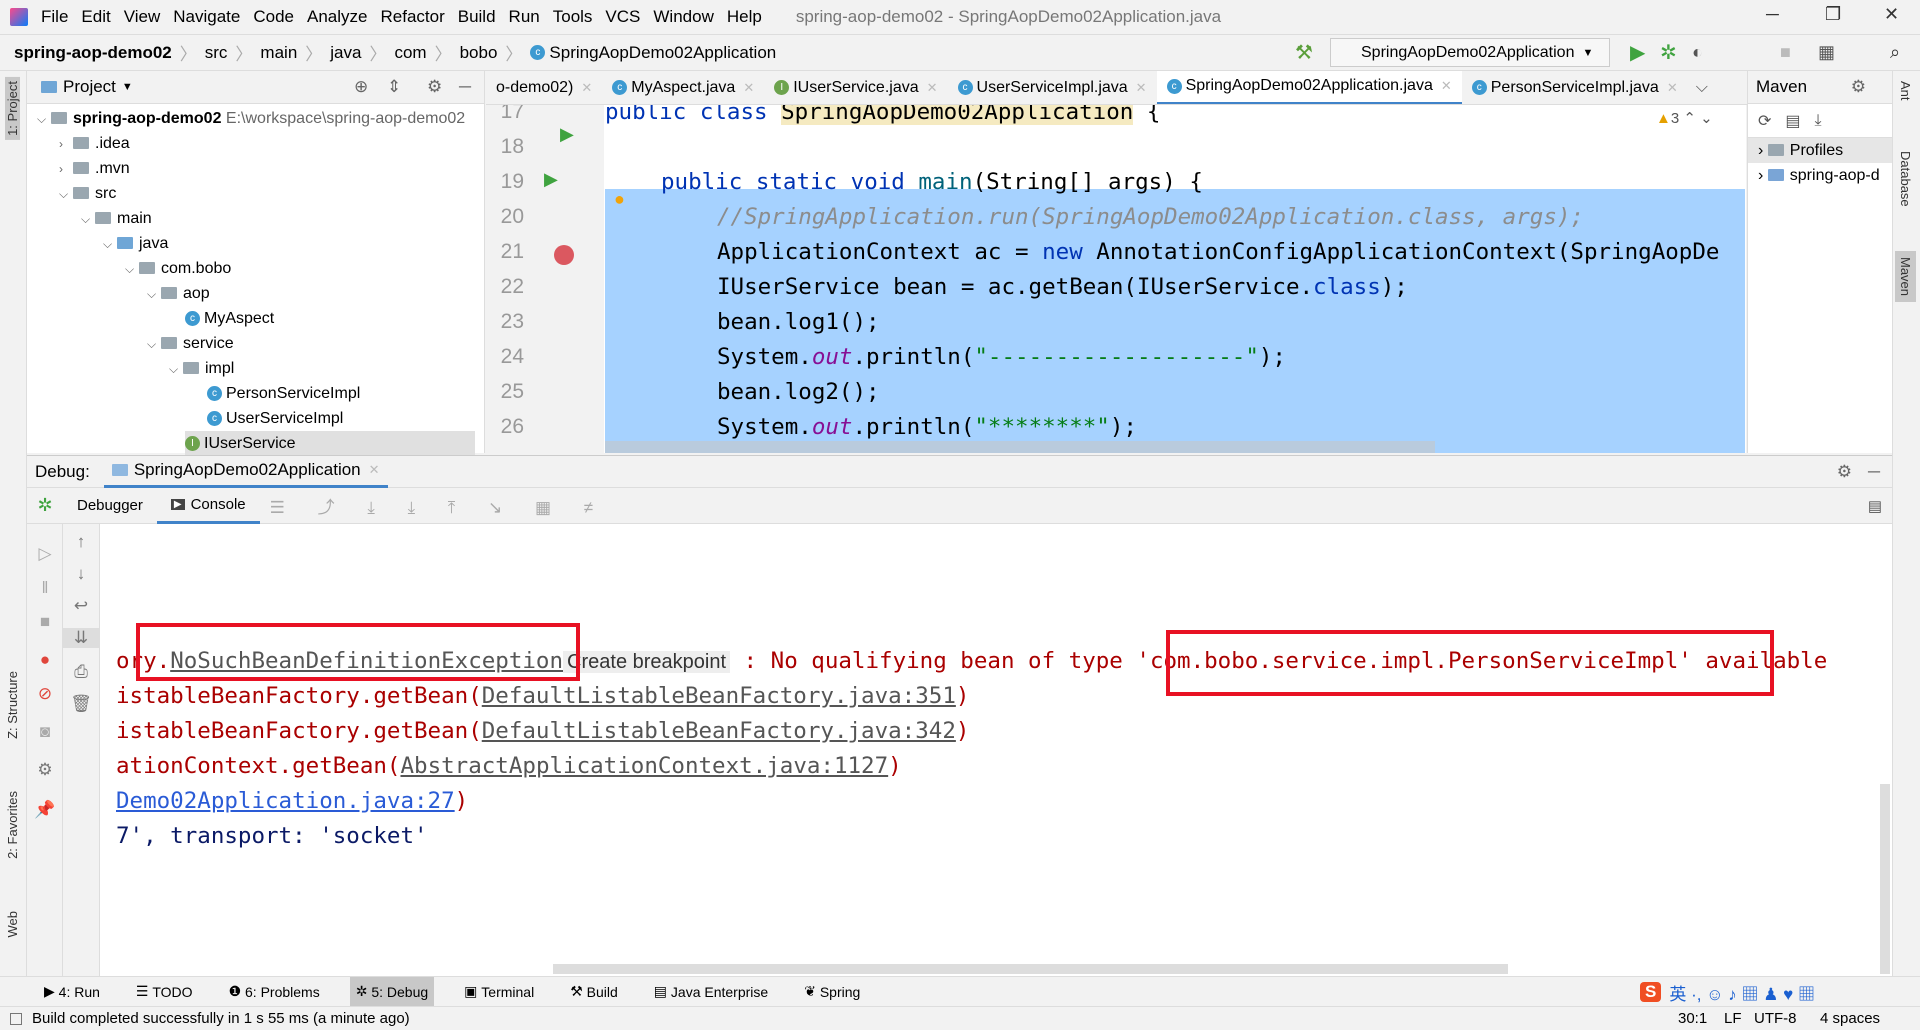 The height and width of the screenshot is (1030, 1920). Describe the element at coordinates (1826, 52) in the screenshot. I see `project-structure-icon: ▦` at that location.